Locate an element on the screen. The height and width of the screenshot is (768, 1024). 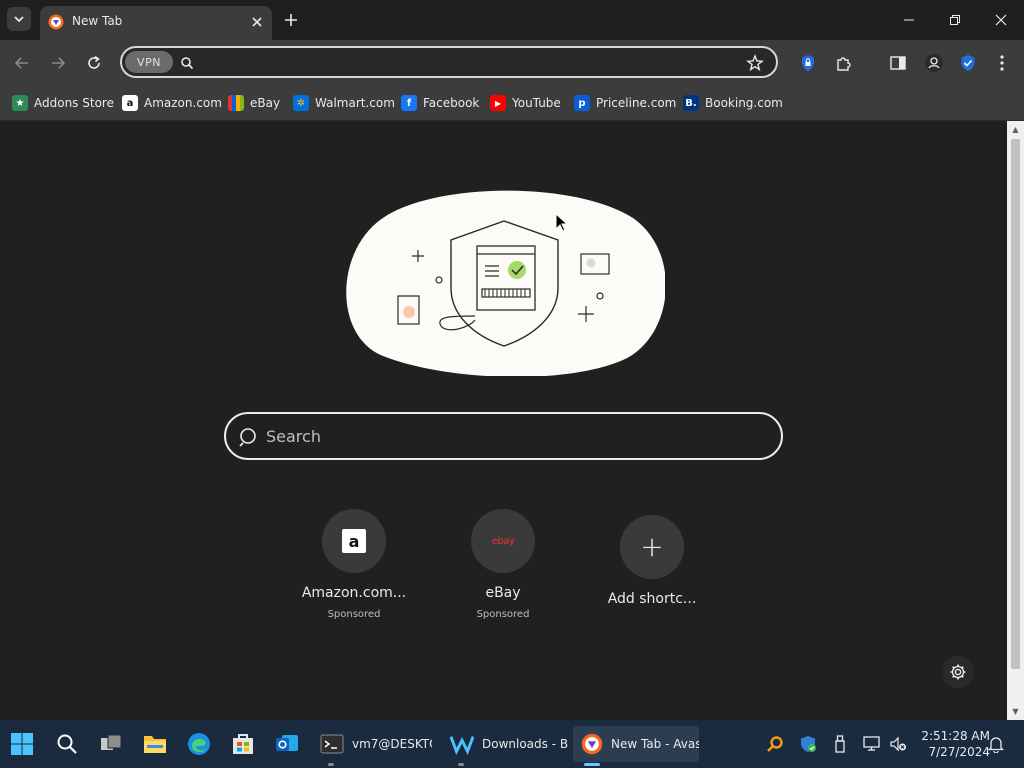
bookmark-priceline: p Priceline.com is located at coordinates (625, 103).